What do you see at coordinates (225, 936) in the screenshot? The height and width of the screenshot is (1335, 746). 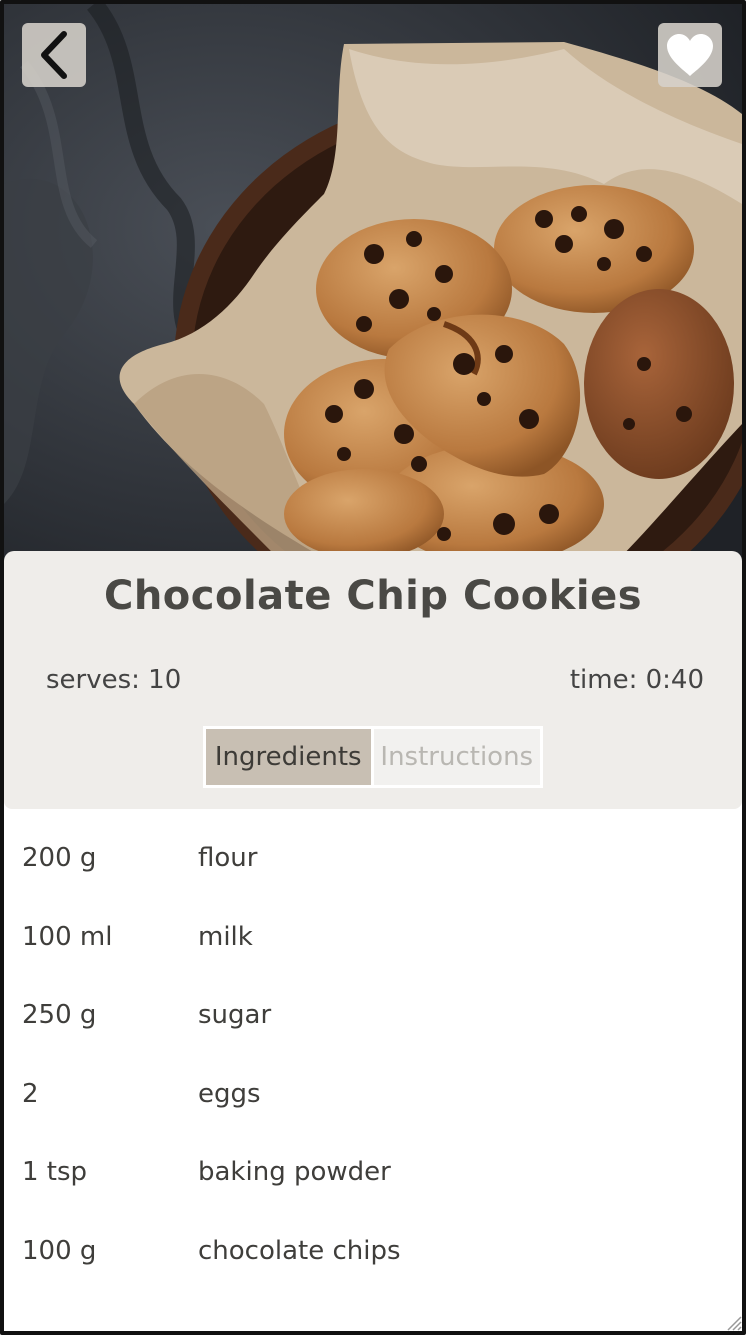 I see `ingredient-name: milk` at bounding box center [225, 936].